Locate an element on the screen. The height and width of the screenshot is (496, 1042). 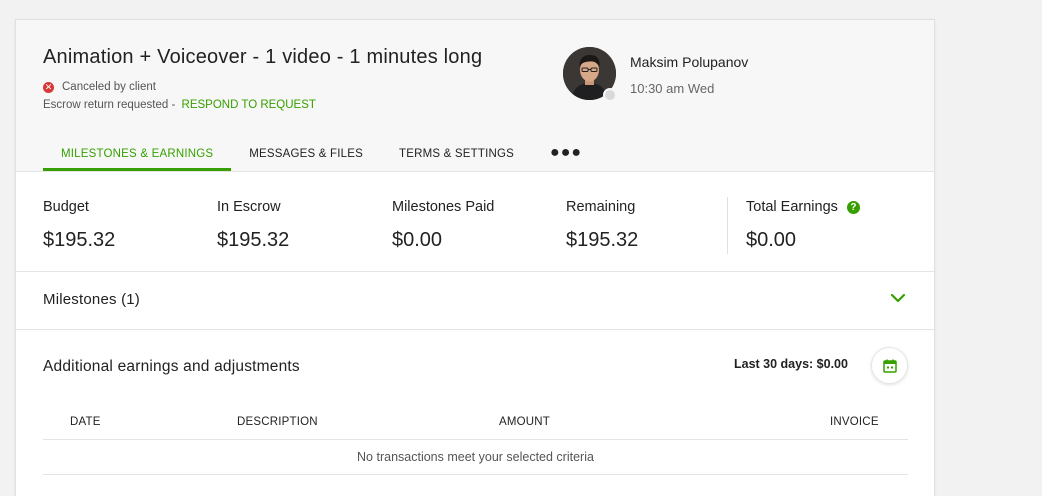
stat-remaining: Remaining $195.32 is located at coordinates (602, 225).